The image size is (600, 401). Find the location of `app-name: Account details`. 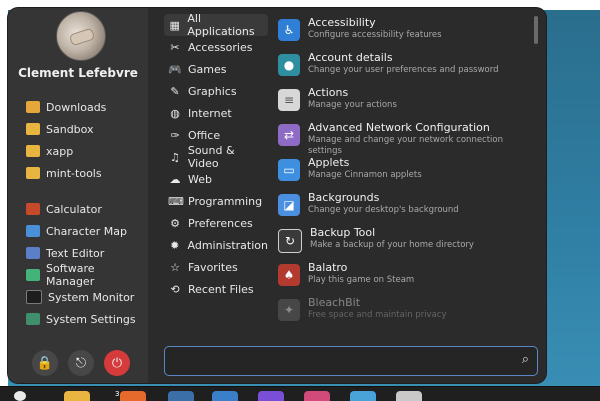

app-name: Account details is located at coordinates (350, 57).